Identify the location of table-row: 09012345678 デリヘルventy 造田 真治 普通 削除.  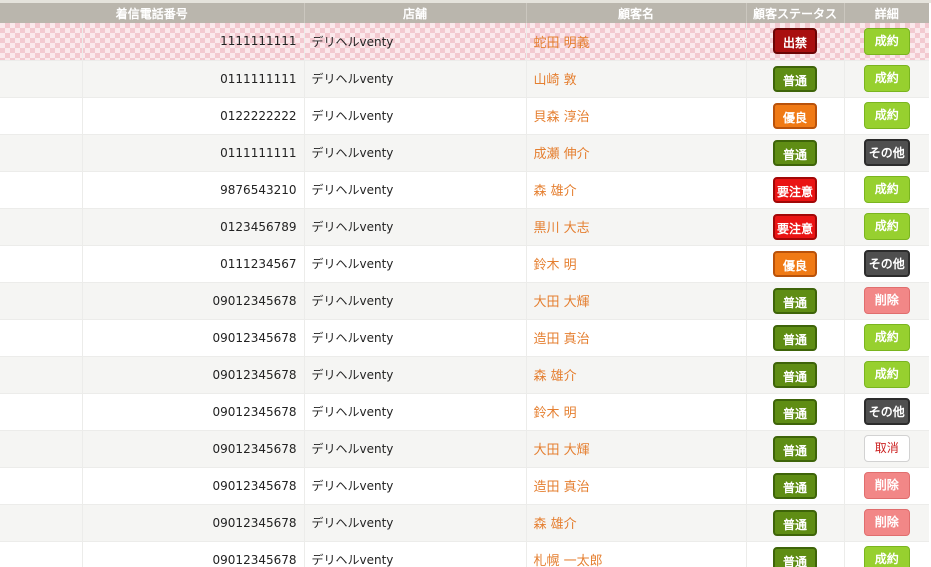
(465, 486).